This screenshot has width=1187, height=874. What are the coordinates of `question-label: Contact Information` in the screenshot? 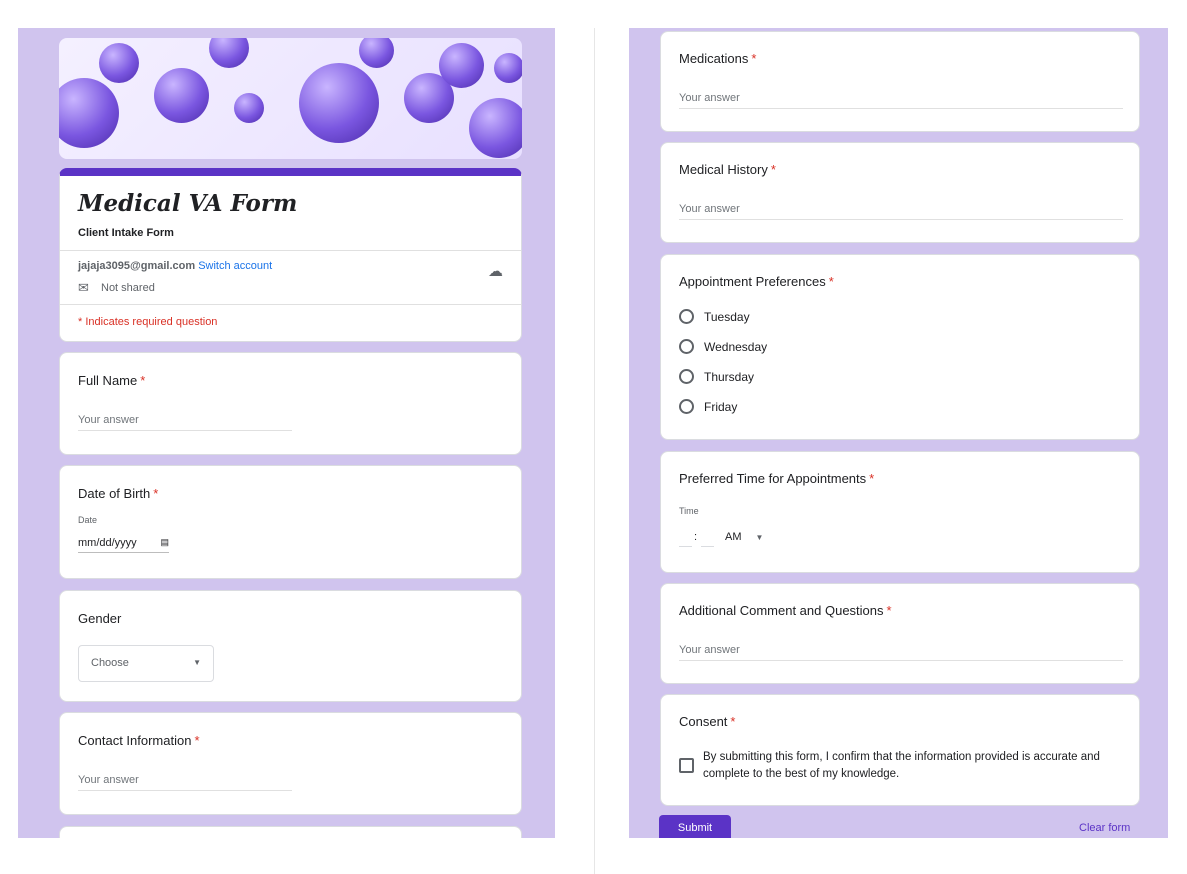 It's located at (135, 740).